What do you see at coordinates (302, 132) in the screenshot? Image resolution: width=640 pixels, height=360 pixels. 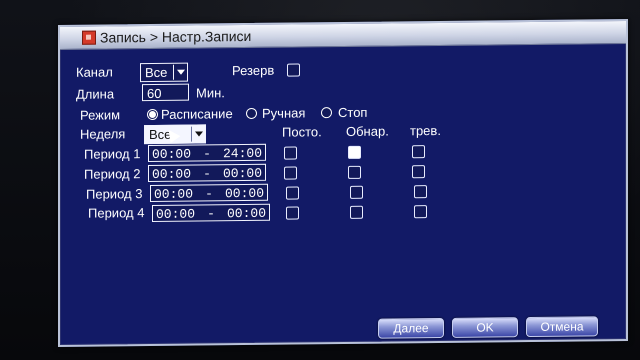 I see `column-header-constant: Посто.` at bounding box center [302, 132].